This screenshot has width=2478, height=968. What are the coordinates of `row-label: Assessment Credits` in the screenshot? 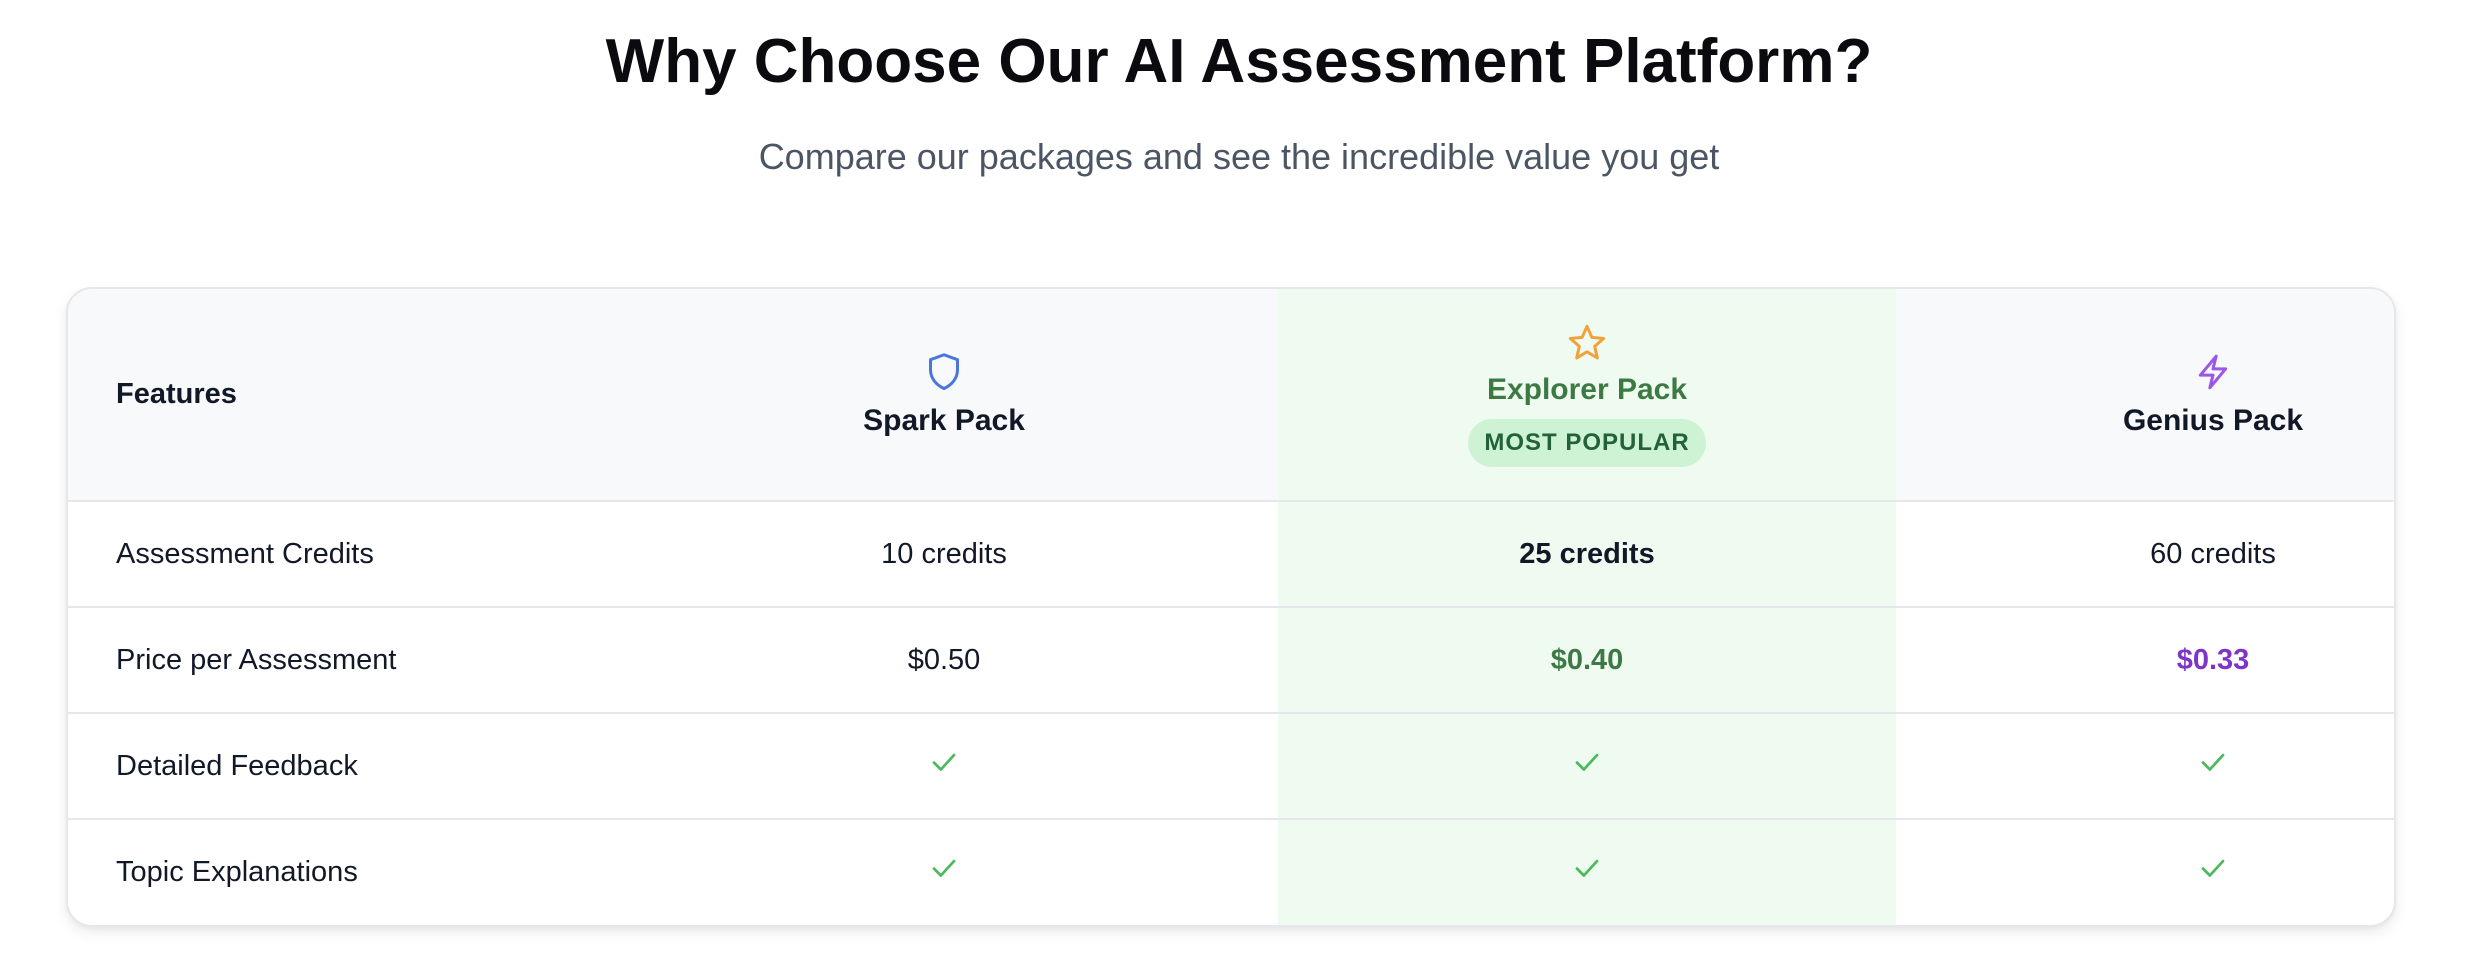 It's located at (245, 553).